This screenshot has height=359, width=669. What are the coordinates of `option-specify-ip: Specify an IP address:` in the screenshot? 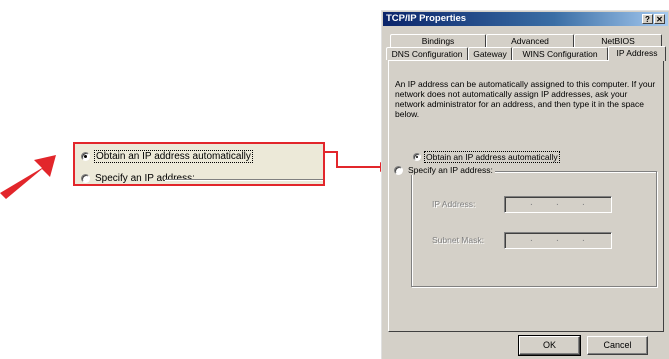 It's located at (444, 170).